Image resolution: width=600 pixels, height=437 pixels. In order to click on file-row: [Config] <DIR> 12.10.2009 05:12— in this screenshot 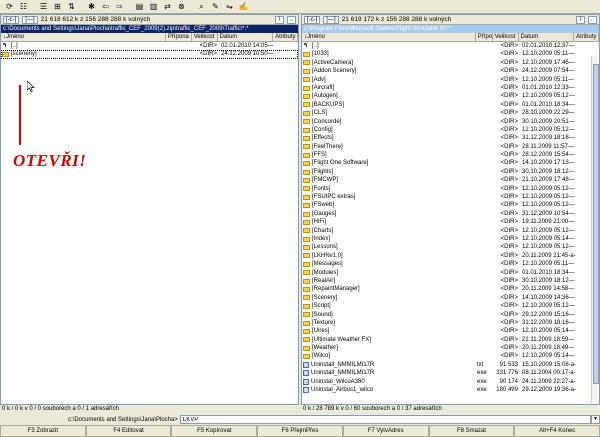, I will do `click(450, 130)`.